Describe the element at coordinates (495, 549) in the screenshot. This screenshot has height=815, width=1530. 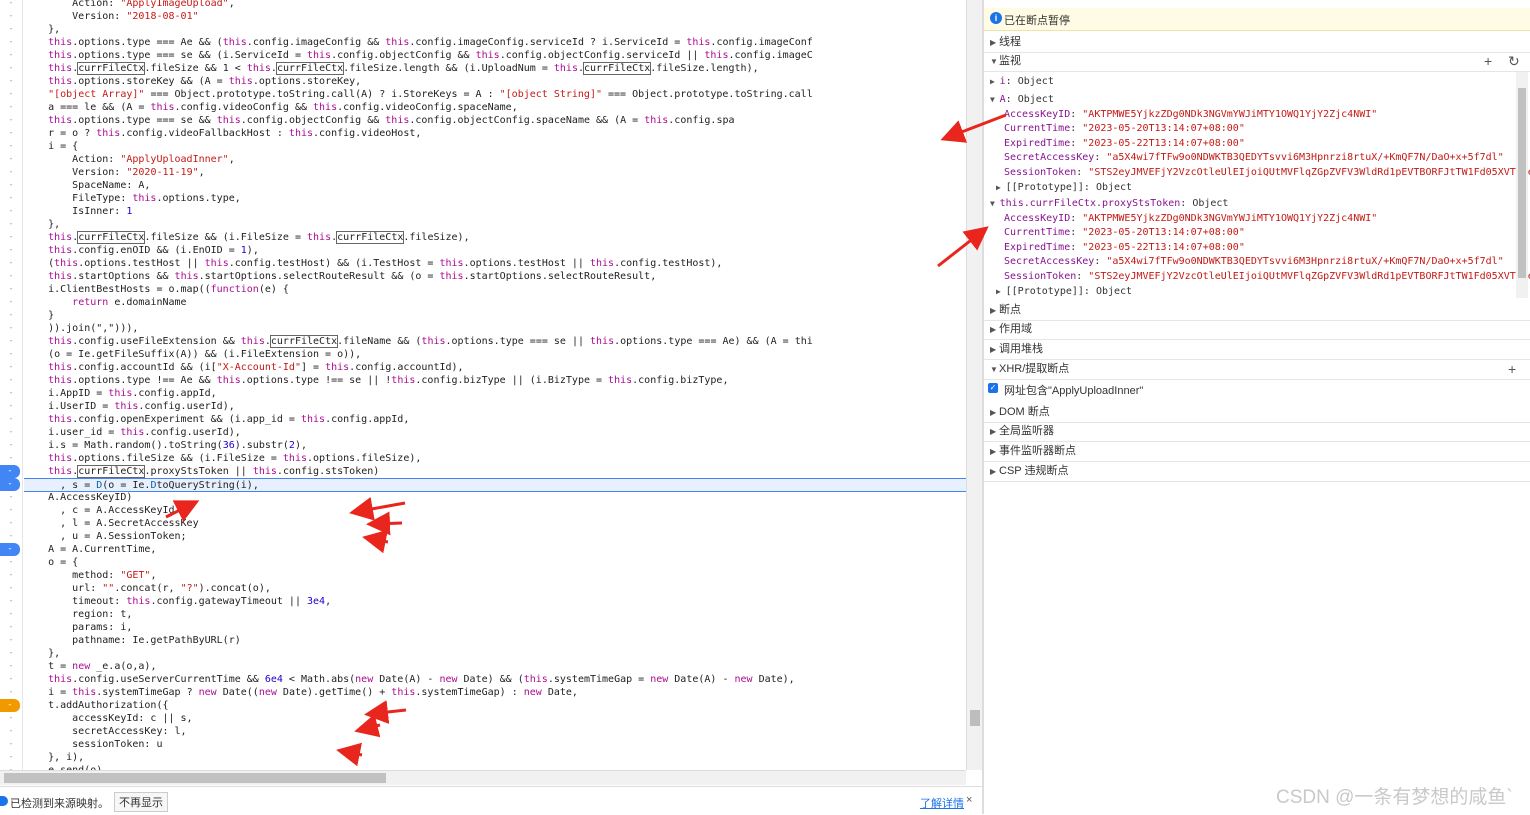
I see `code-line: A = A.CurrentTime,` at that location.